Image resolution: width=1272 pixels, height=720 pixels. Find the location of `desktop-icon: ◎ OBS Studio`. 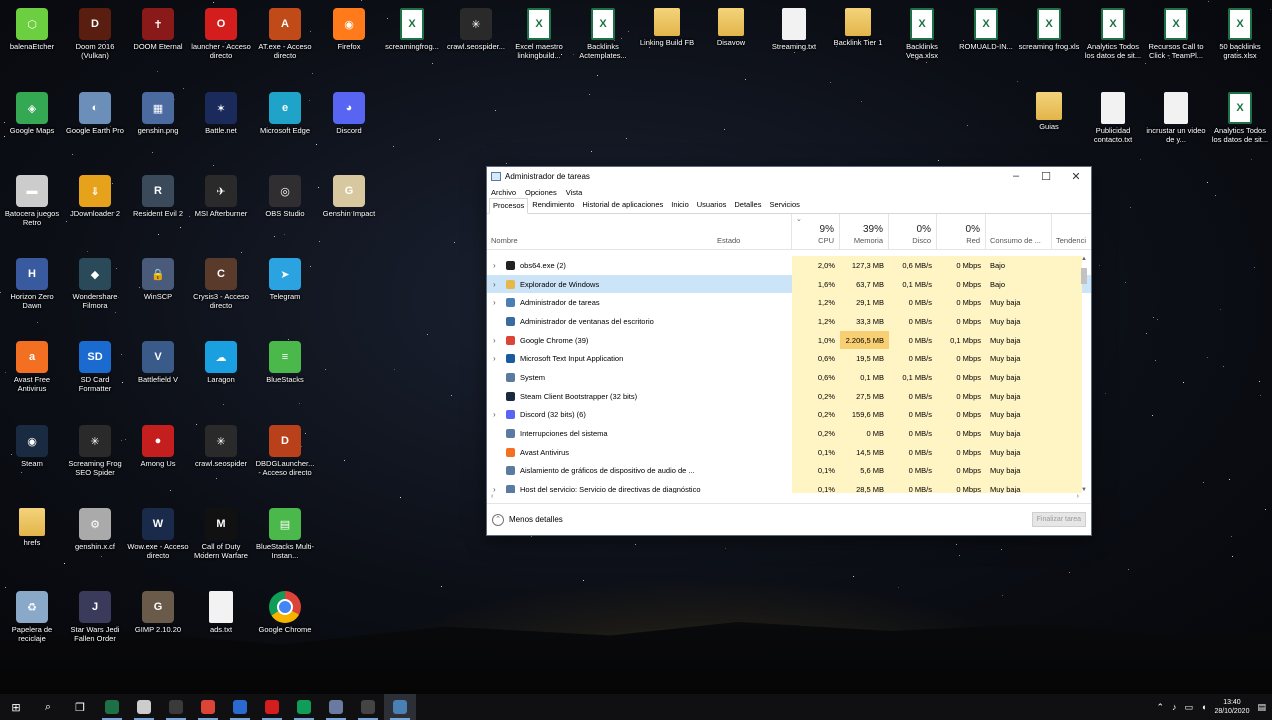

desktop-icon: ◎ OBS Studio is located at coordinates (285, 196).